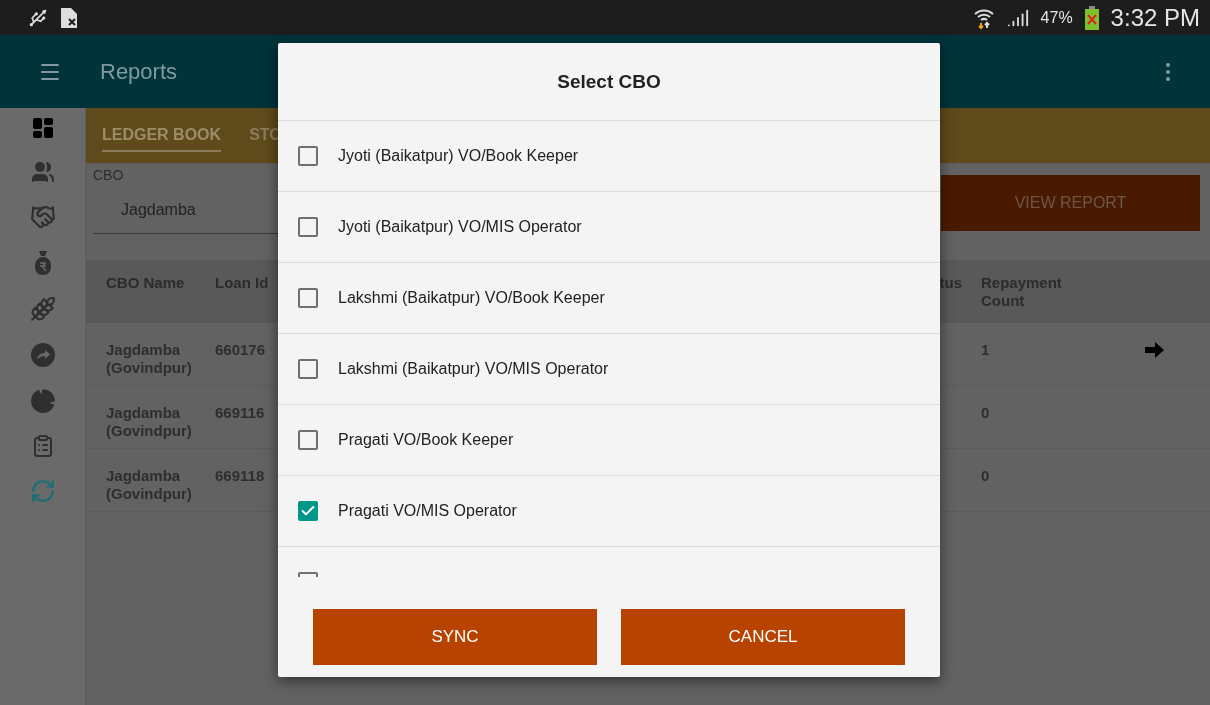 This screenshot has width=1210, height=705. Describe the element at coordinates (38, 17) in the screenshot. I see `usb-icon` at that location.